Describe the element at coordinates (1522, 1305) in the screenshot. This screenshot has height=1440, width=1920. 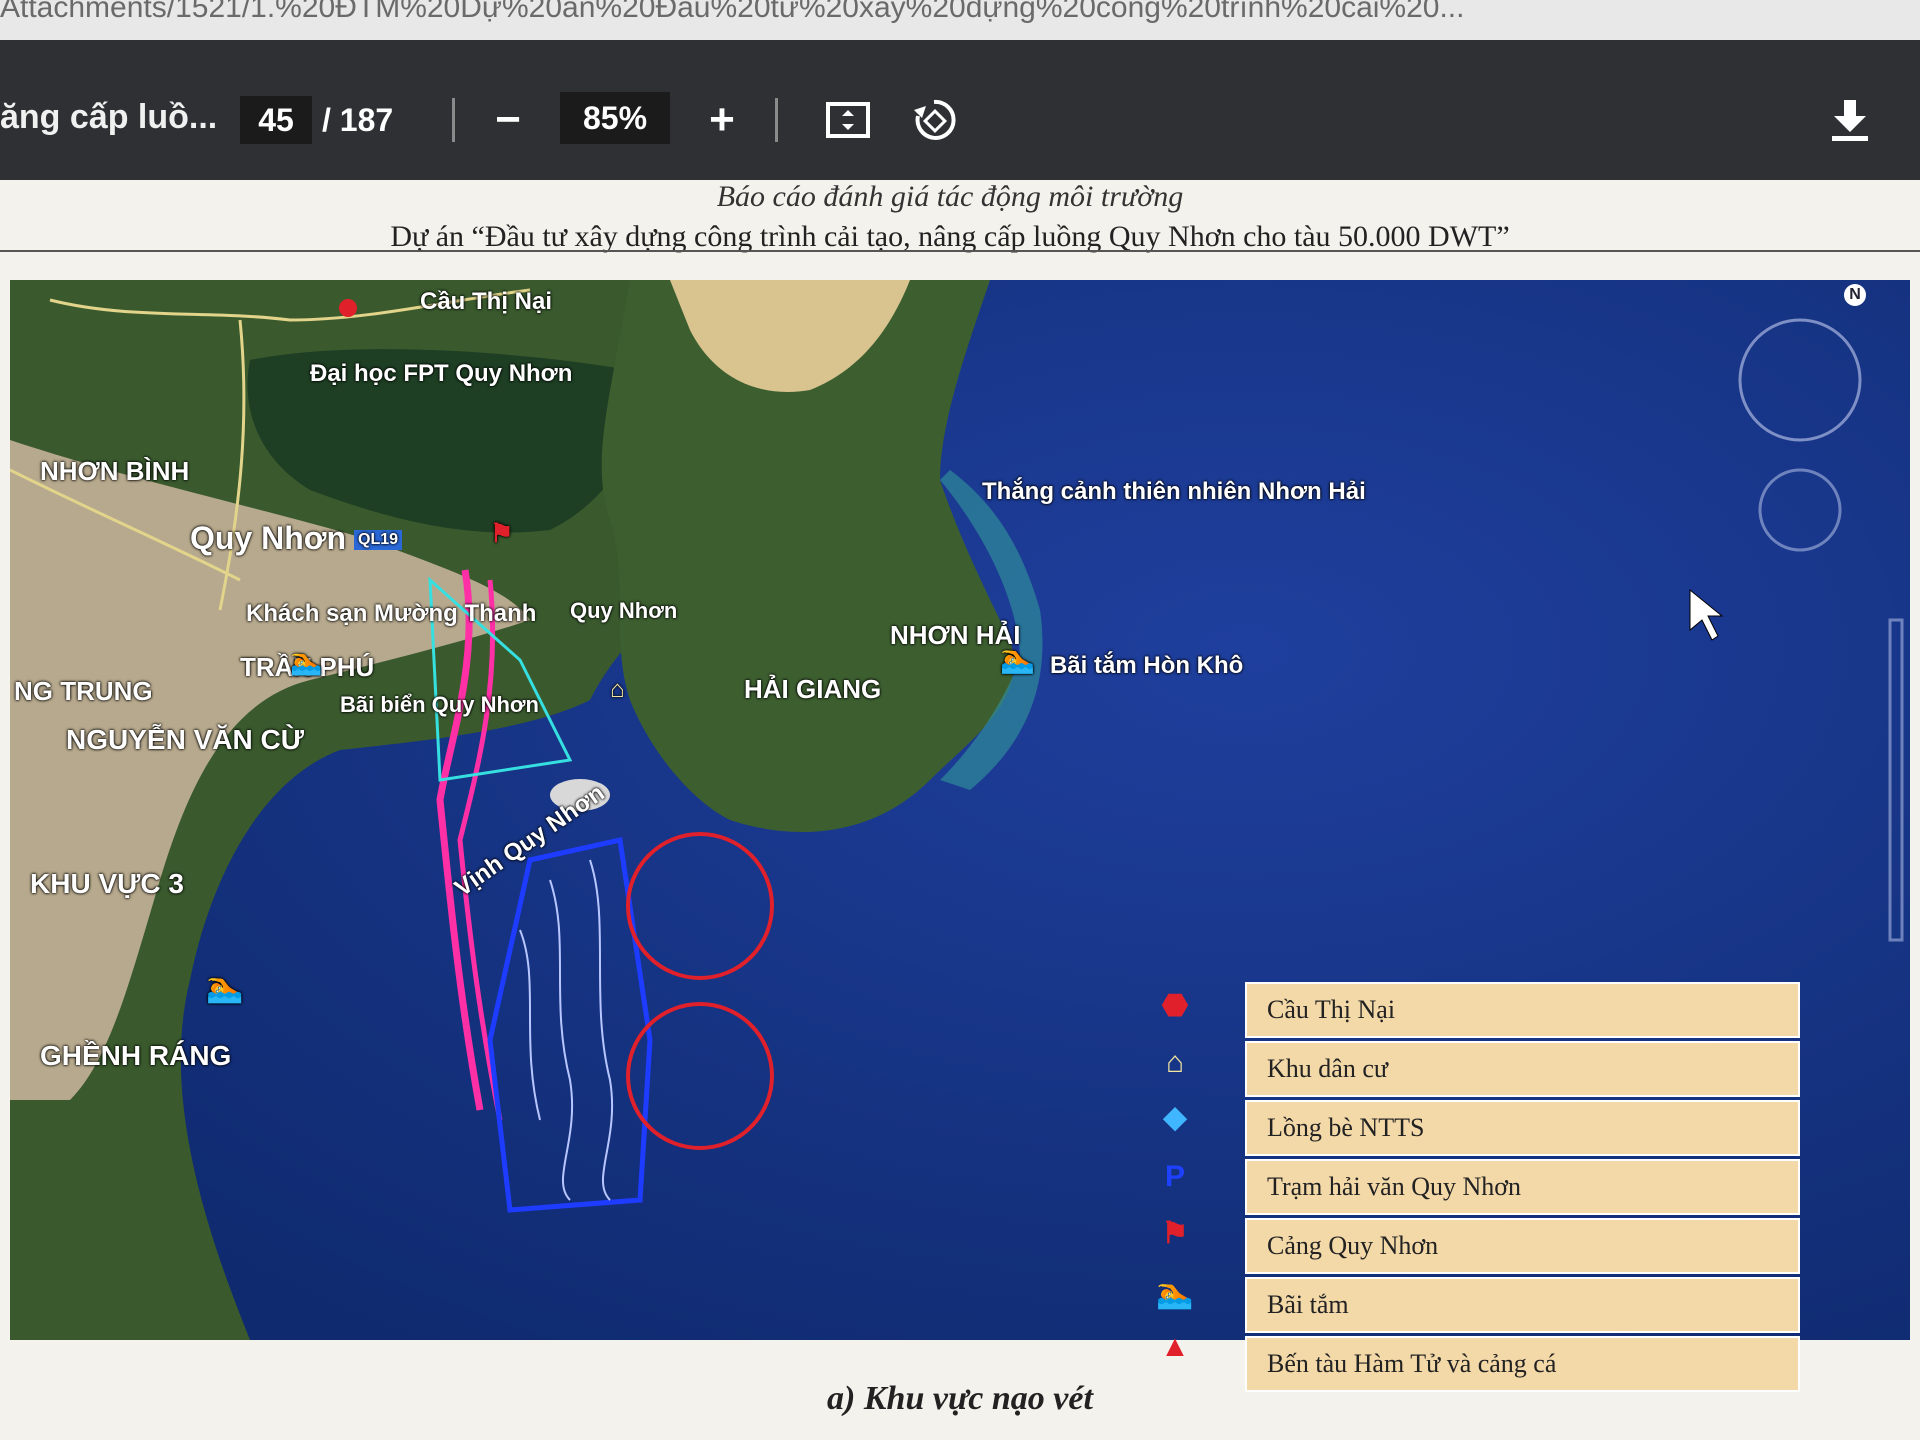
I see `legend-item: Bãi tắm` at that location.